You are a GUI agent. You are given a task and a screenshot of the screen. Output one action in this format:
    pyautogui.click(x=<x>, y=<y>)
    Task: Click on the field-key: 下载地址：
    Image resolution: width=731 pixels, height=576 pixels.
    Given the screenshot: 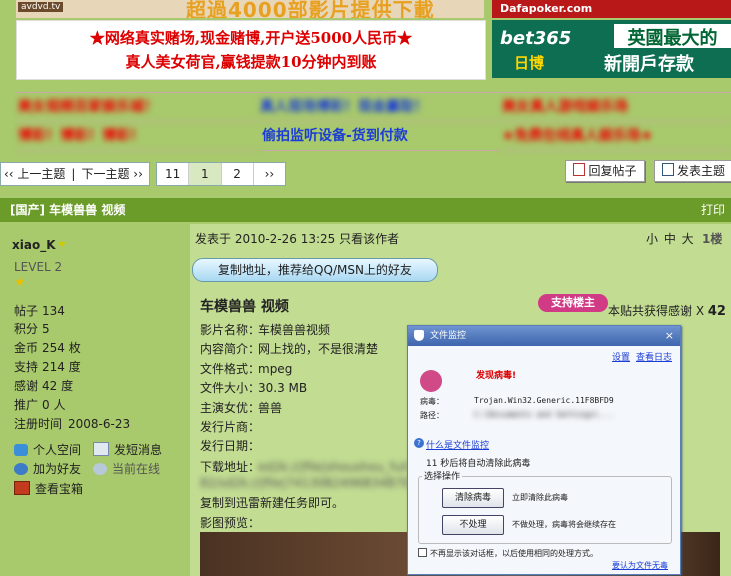 What is the action you would take?
    pyautogui.click(x=230, y=467)
    